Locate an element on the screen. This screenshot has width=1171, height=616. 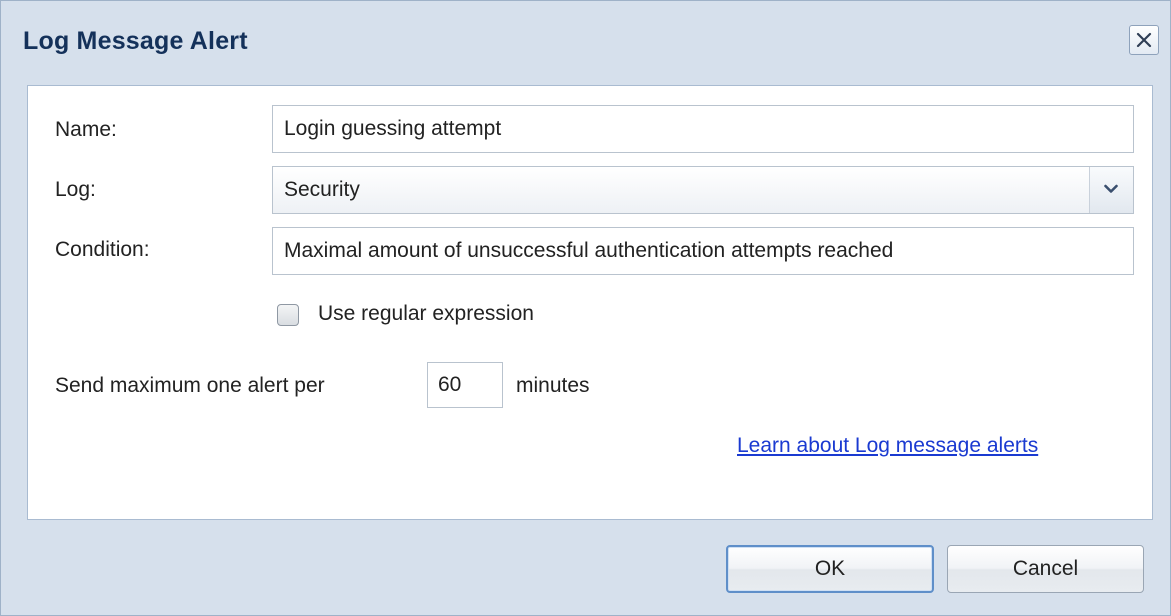
chevron-down-icon is located at coordinates (1111, 188).